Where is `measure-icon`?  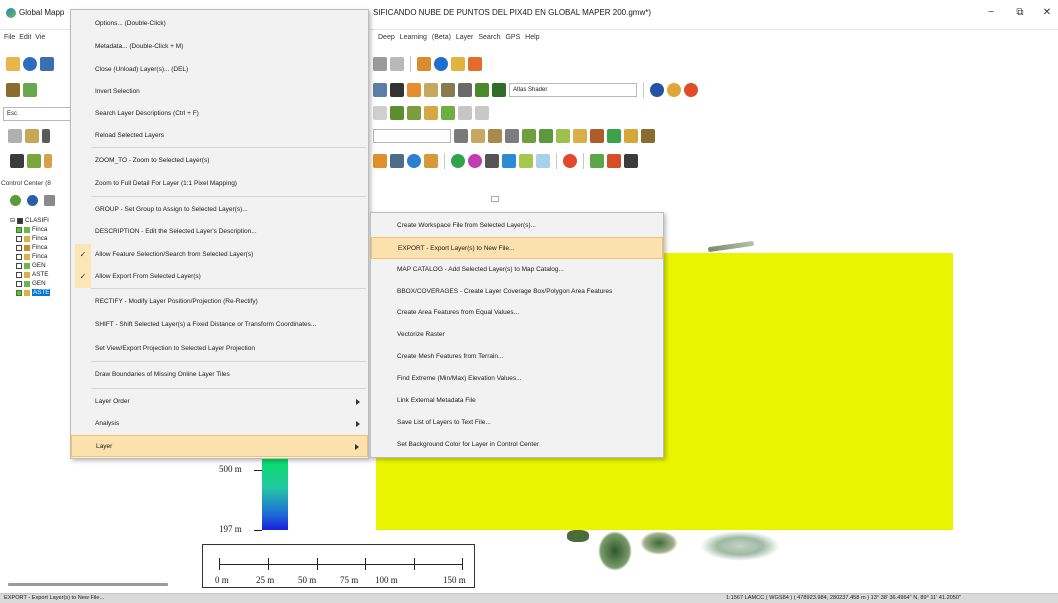 measure-icon is located at coordinates (46, 136).